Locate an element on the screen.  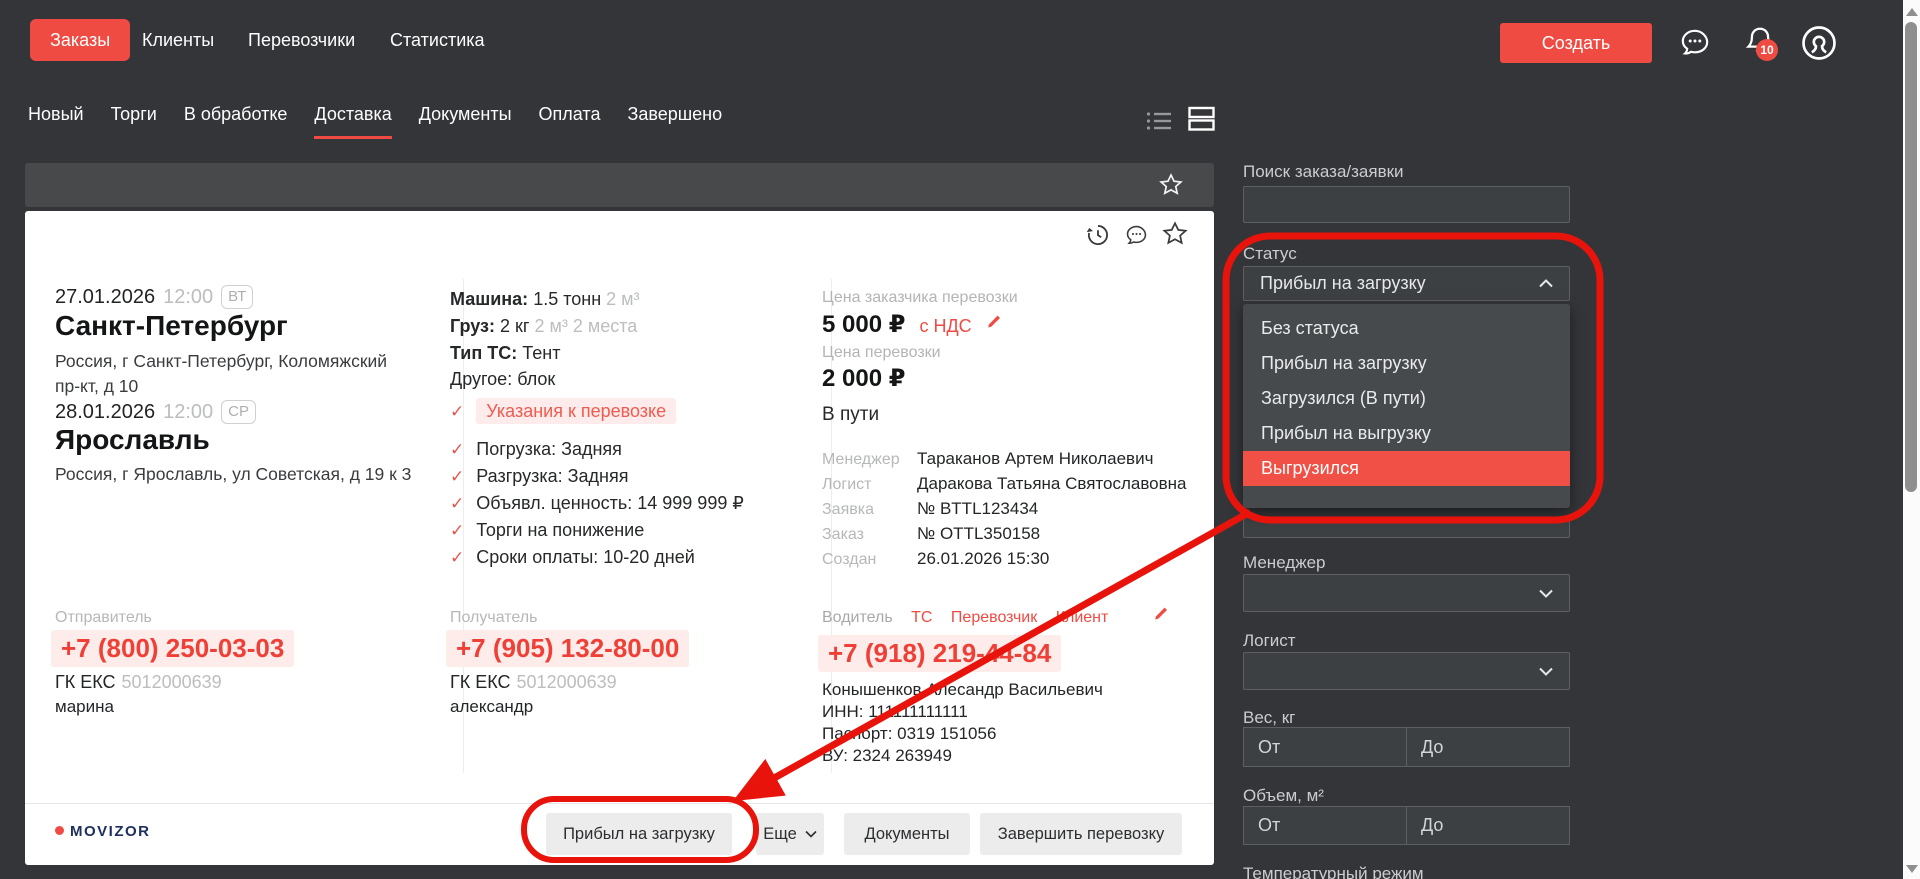
search-input is located at coordinates (1406, 204).